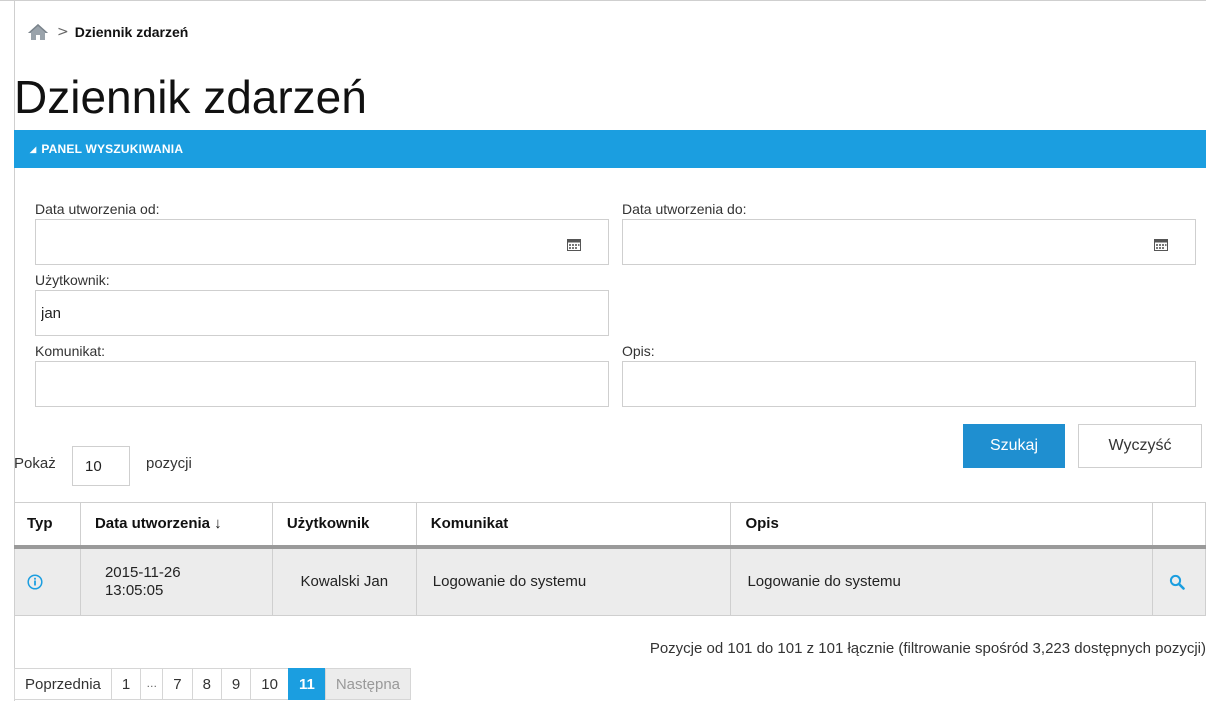 This screenshot has height=701, width=1206. What do you see at coordinates (1187, 582) in the screenshot?
I see `search-icon` at bounding box center [1187, 582].